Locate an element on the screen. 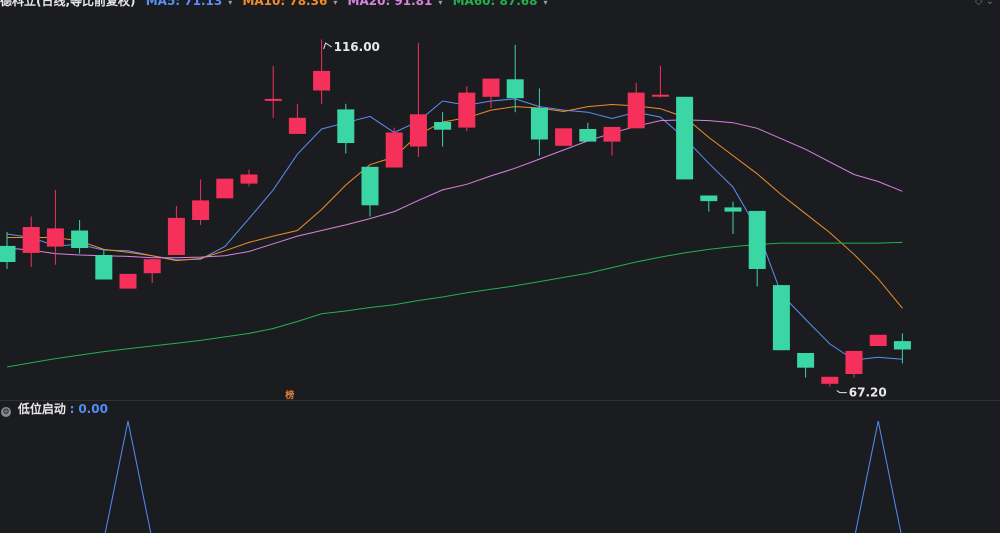  indicator-header: ⚙ 低位启动 : 0.00 is located at coordinates (54, 409).